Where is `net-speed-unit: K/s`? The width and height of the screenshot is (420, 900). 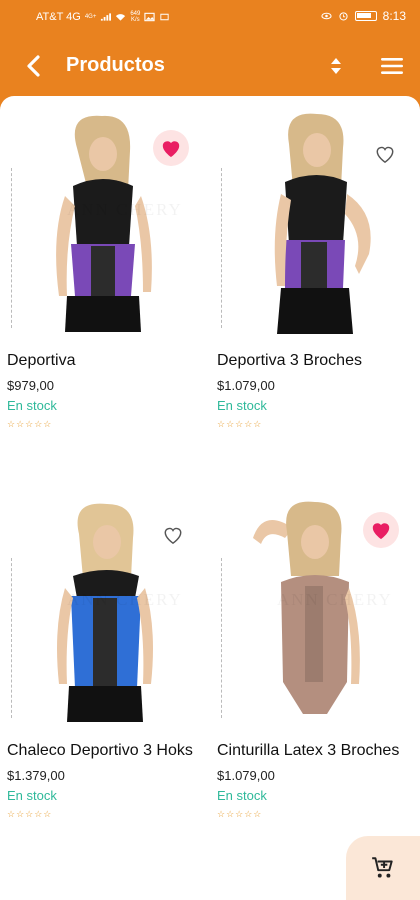 net-speed-unit: K/s is located at coordinates (135, 20).